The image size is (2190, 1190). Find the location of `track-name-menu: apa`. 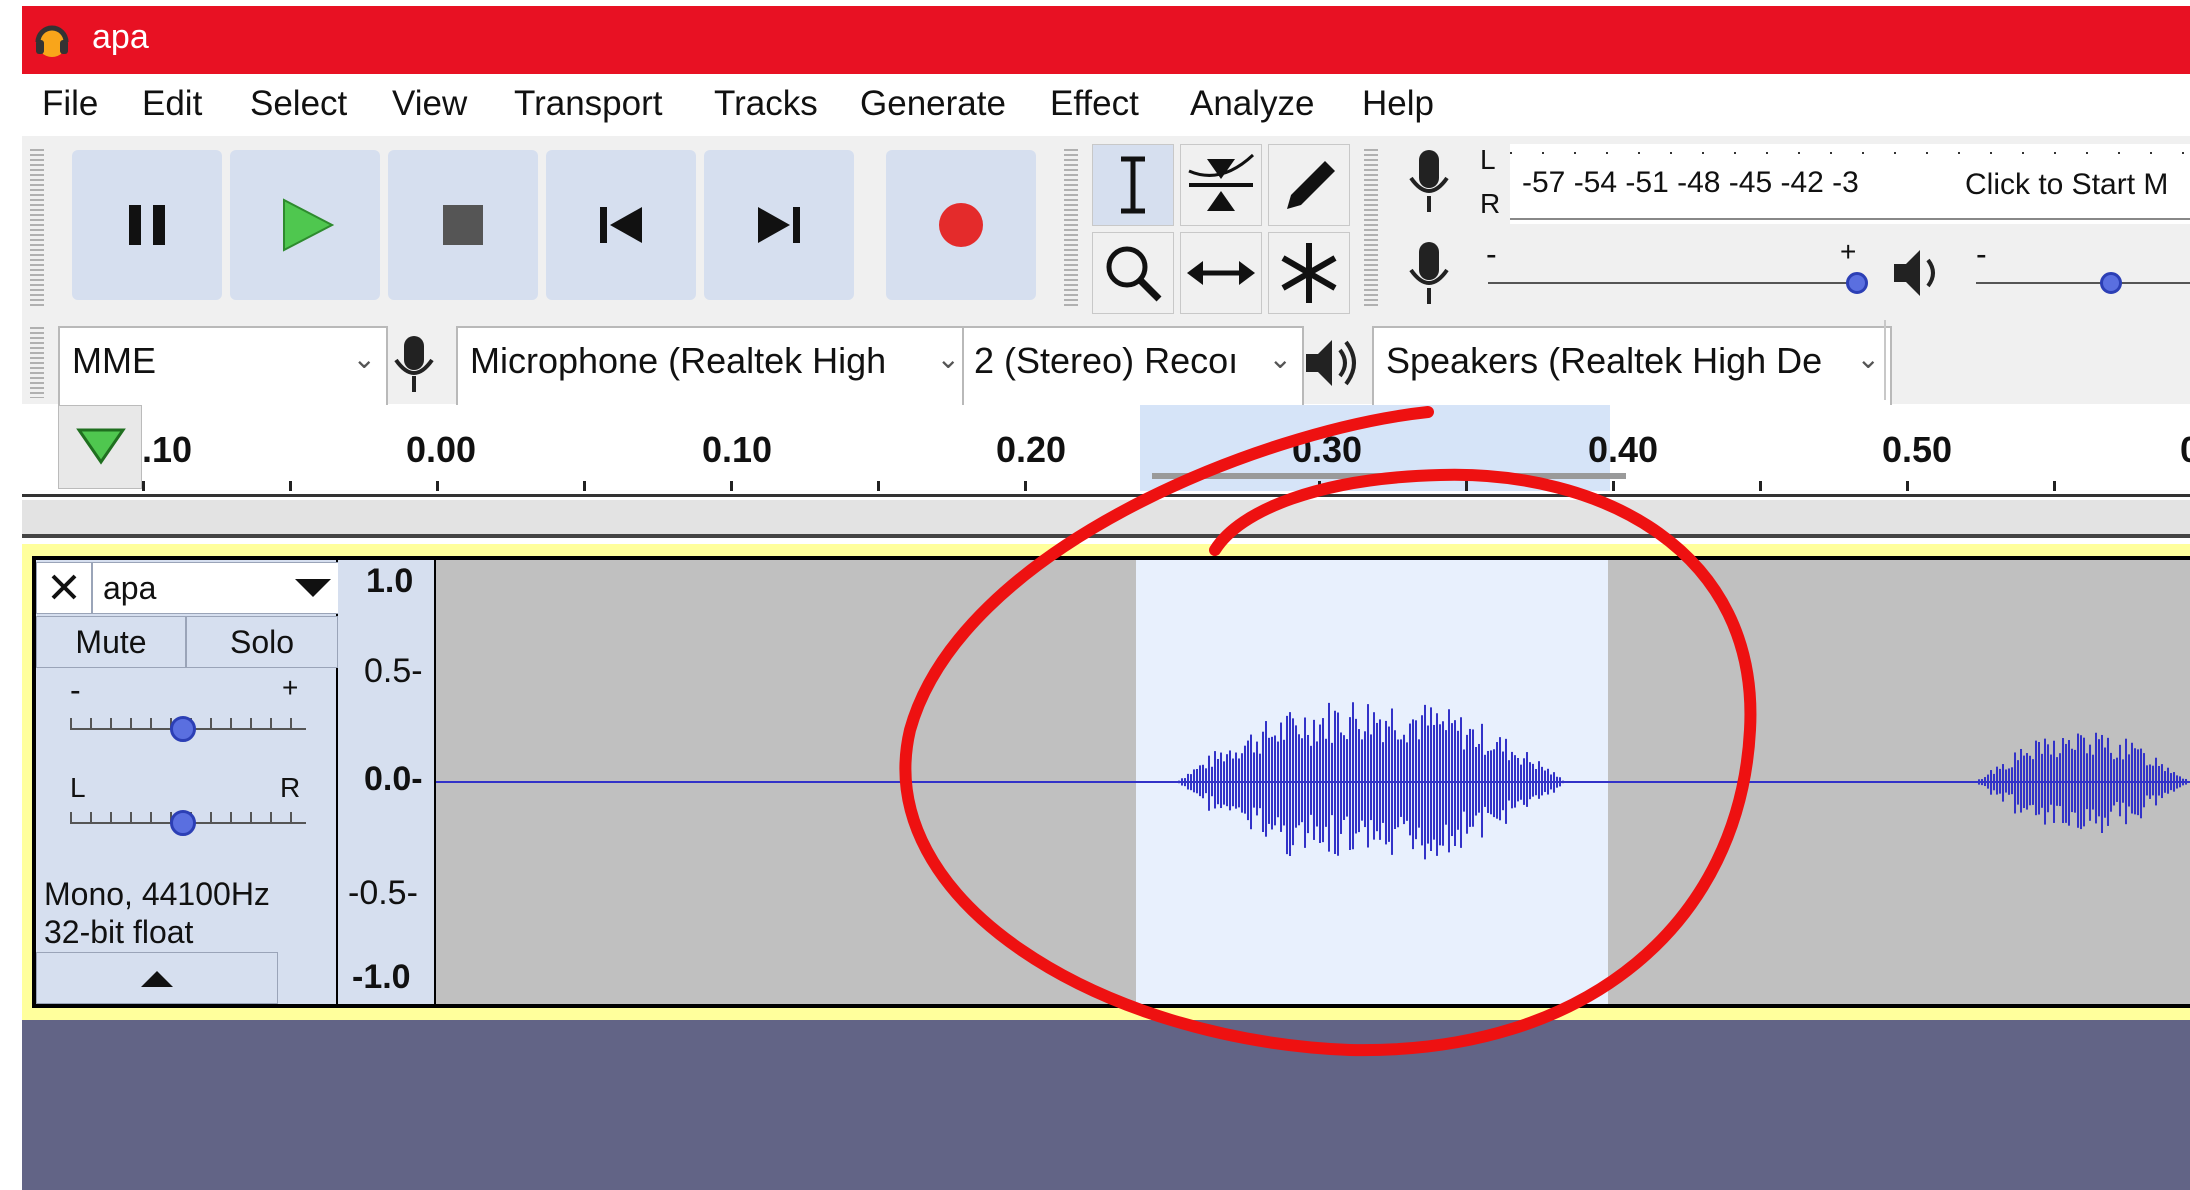

track-name-menu: apa is located at coordinates (220, 588).